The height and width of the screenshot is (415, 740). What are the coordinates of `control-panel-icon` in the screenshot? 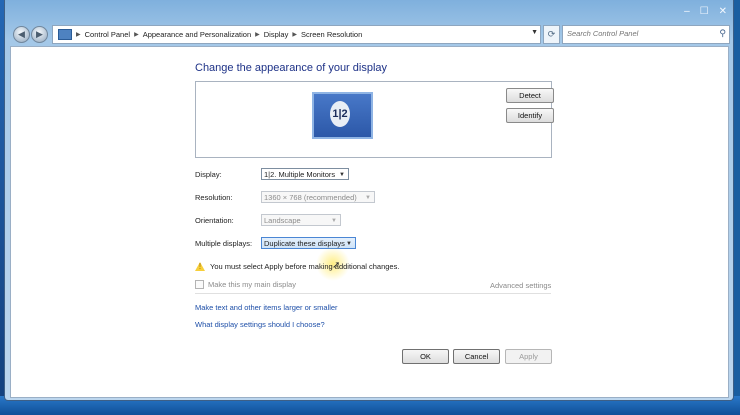 It's located at (65, 34).